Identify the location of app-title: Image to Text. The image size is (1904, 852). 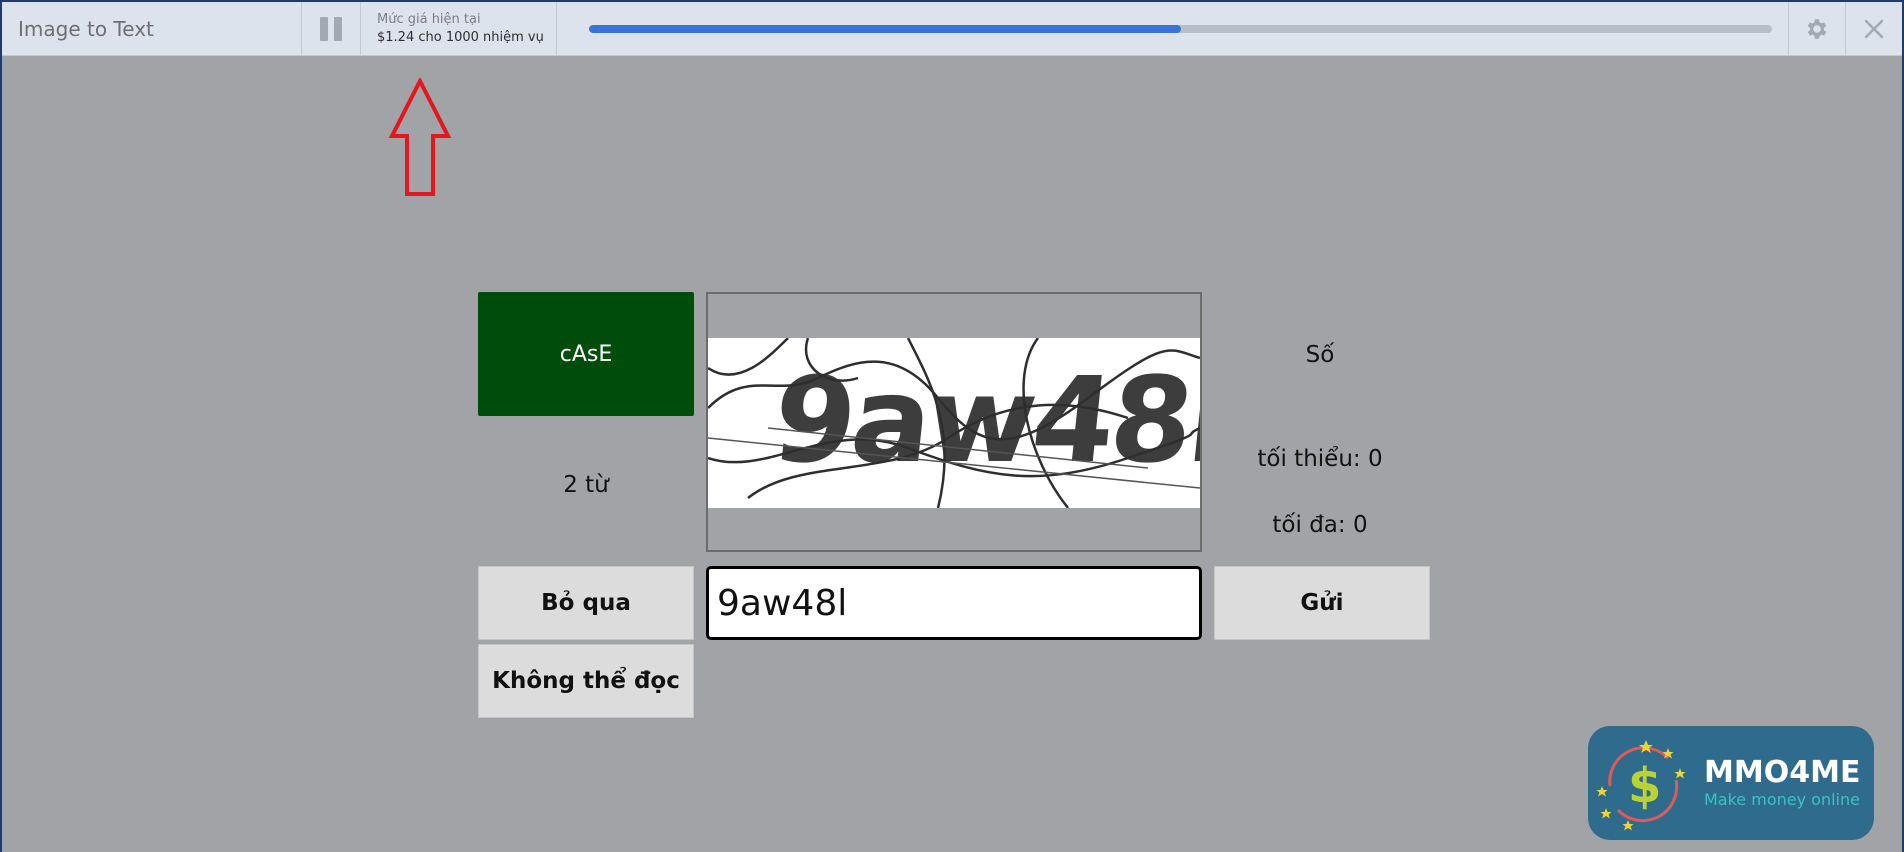
(152, 28).